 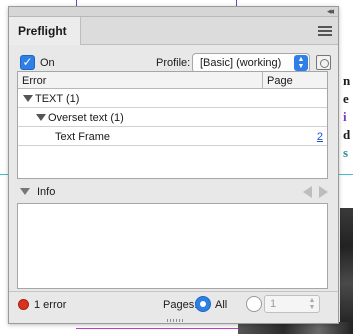 I want to click on panel-title-bar: ◂◂, so click(x=173, y=11).